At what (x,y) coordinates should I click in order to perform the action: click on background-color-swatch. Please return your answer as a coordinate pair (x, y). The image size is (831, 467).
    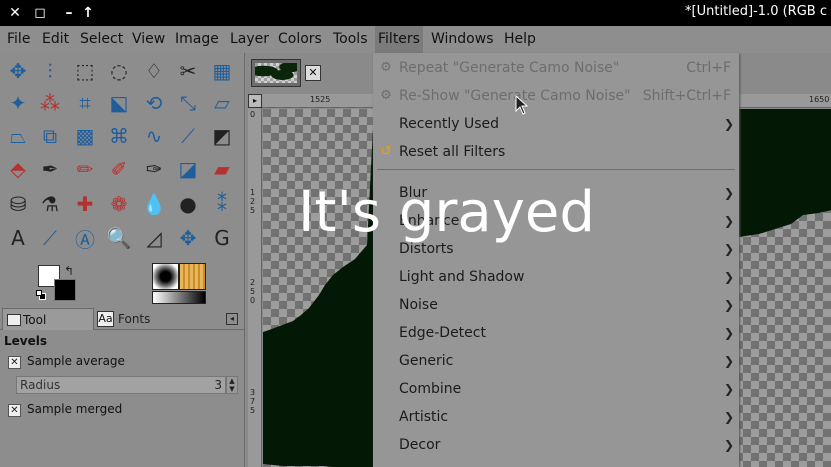
    Looking at the image, I should click on (65, 290).